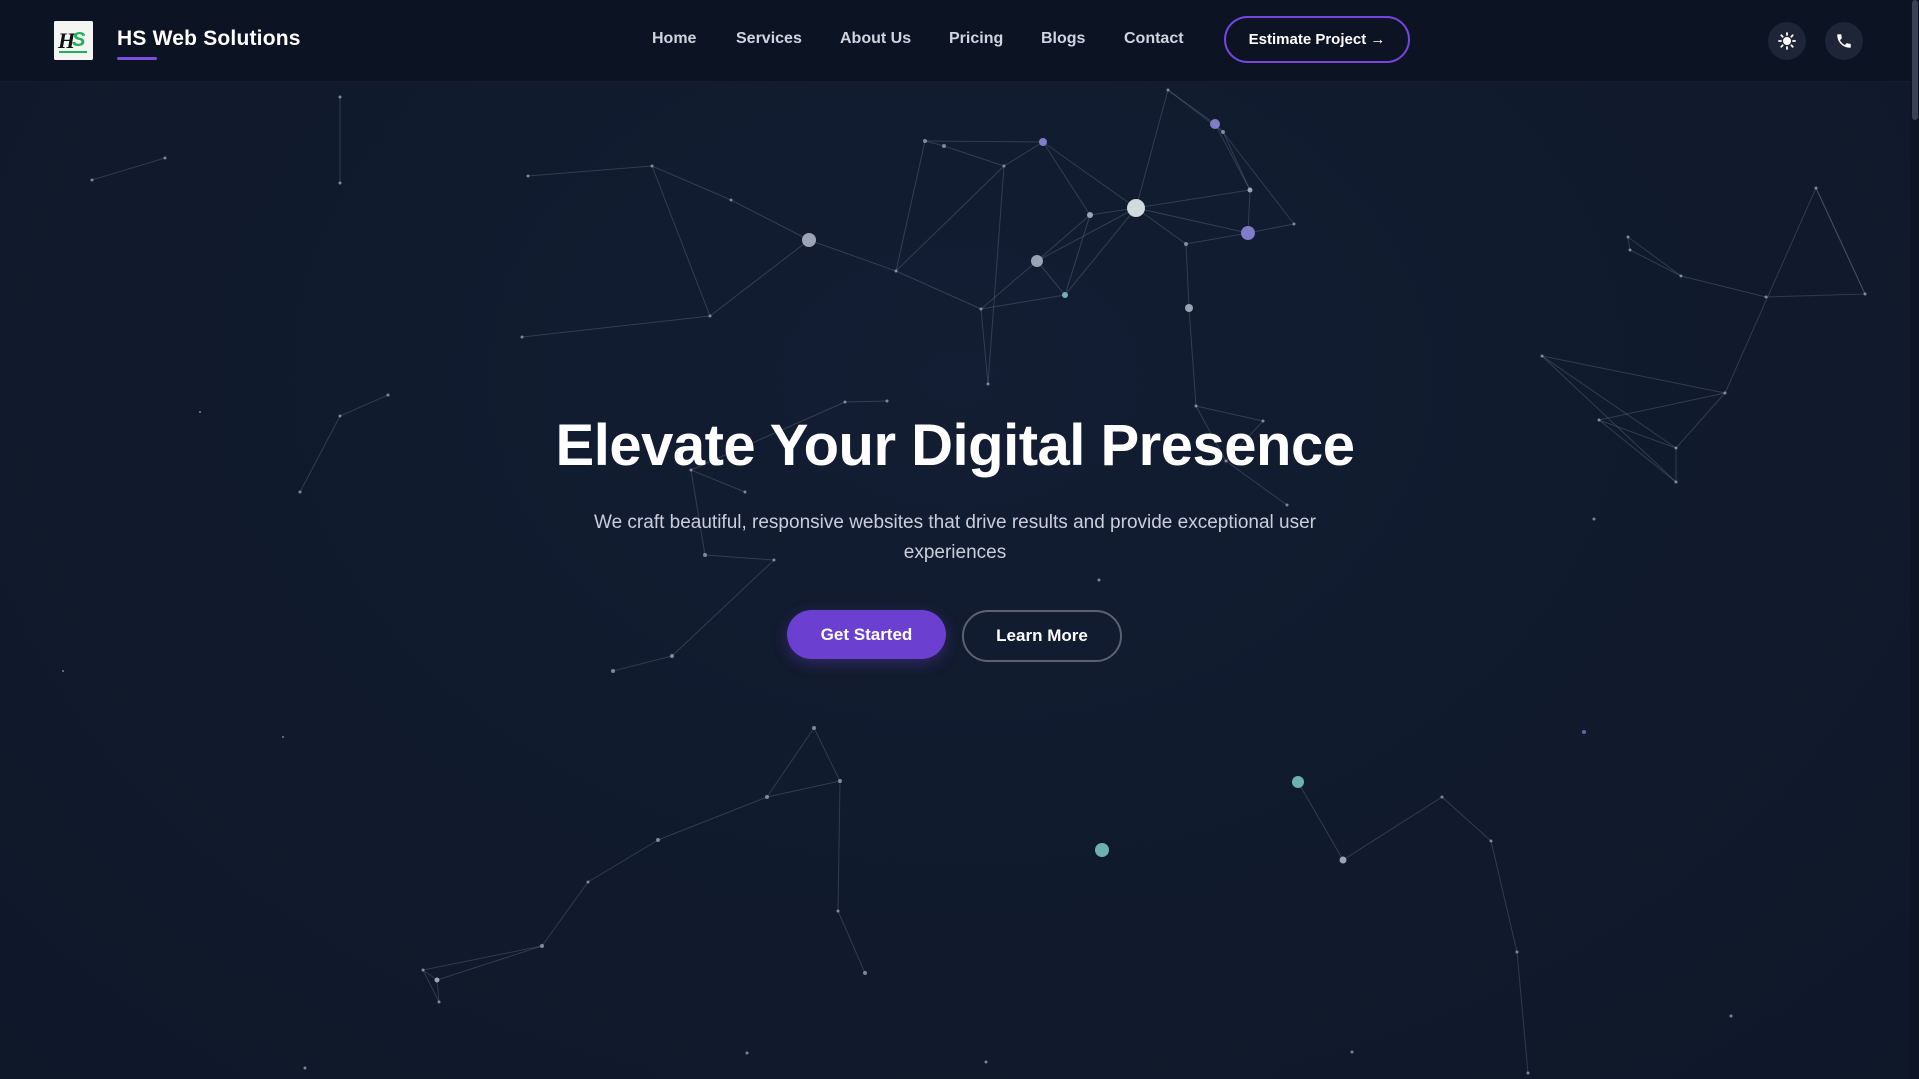  I want to click on sun-icon, so click(1787, 41).